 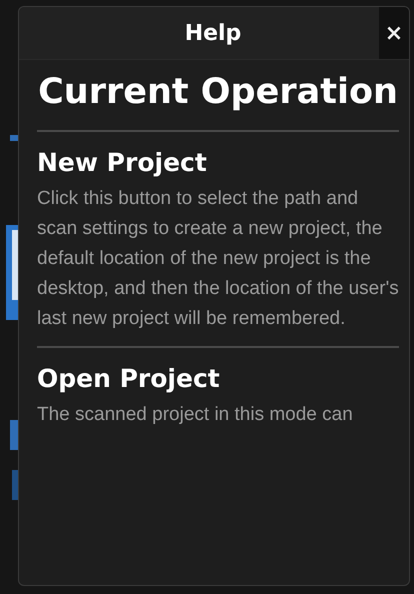 What do you see at coordinates (218, 100) in the screenshot?
I see `page-heading: Current Operation` at bounding box center [218, 100].